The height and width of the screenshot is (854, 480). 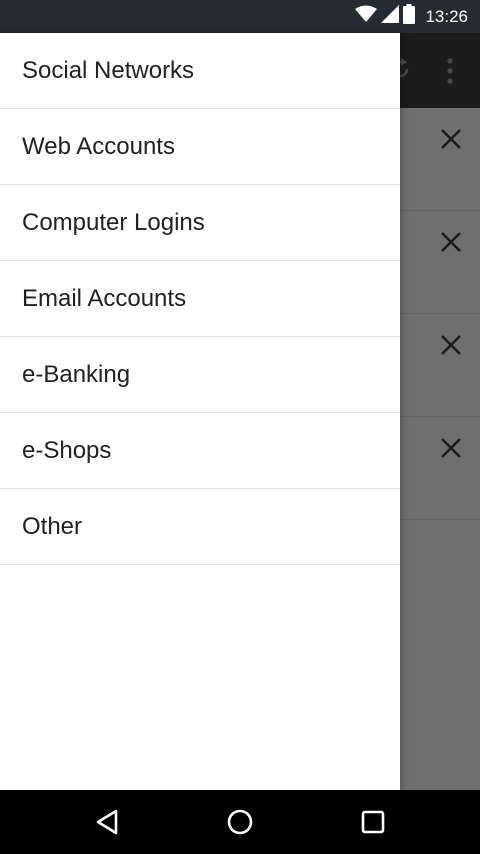 I want to click on system-nav-bar, so click(x=240, y=822).